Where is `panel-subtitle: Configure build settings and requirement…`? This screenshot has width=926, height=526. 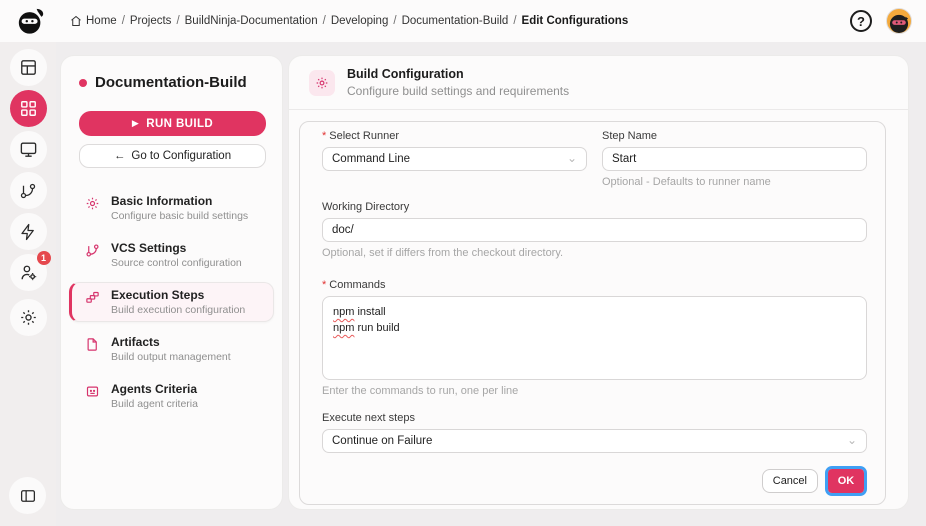 panel-subtitle: Configure build settings and requirement… is located at coordinates (458, 91).